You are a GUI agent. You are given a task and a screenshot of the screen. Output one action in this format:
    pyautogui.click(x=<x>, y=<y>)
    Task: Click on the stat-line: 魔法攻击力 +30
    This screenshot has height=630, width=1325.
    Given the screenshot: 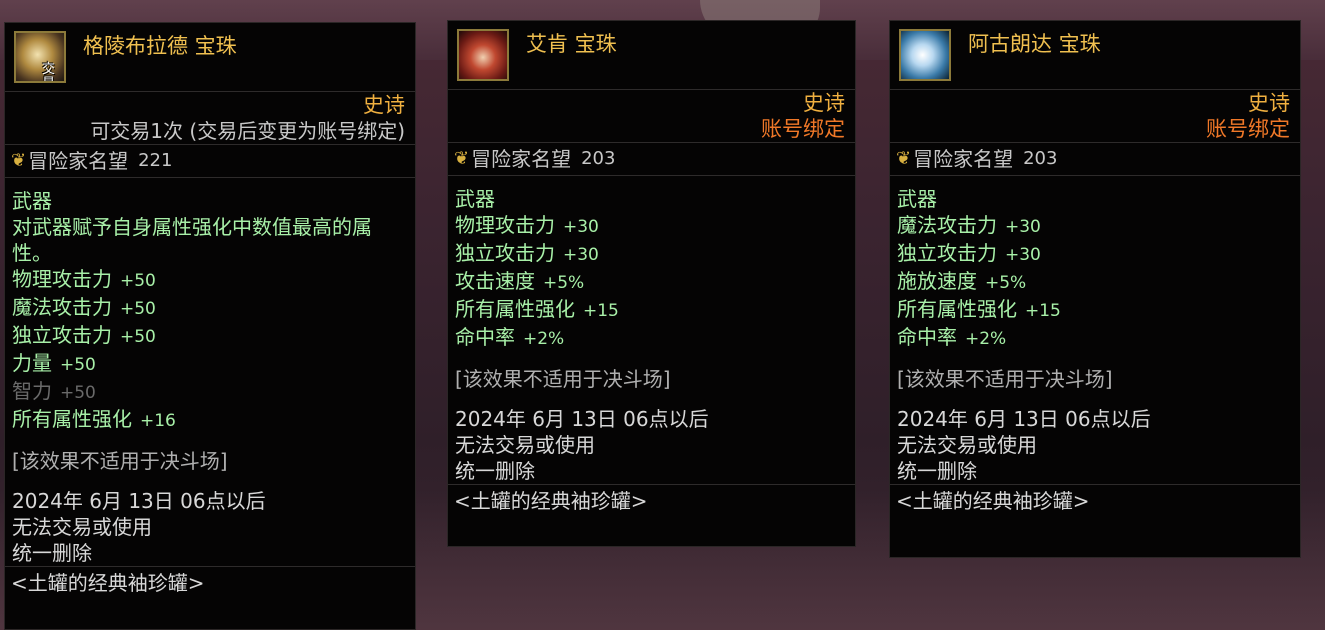 What is the action you would take?
    pyautogui.click(x=1095, y=226)
    